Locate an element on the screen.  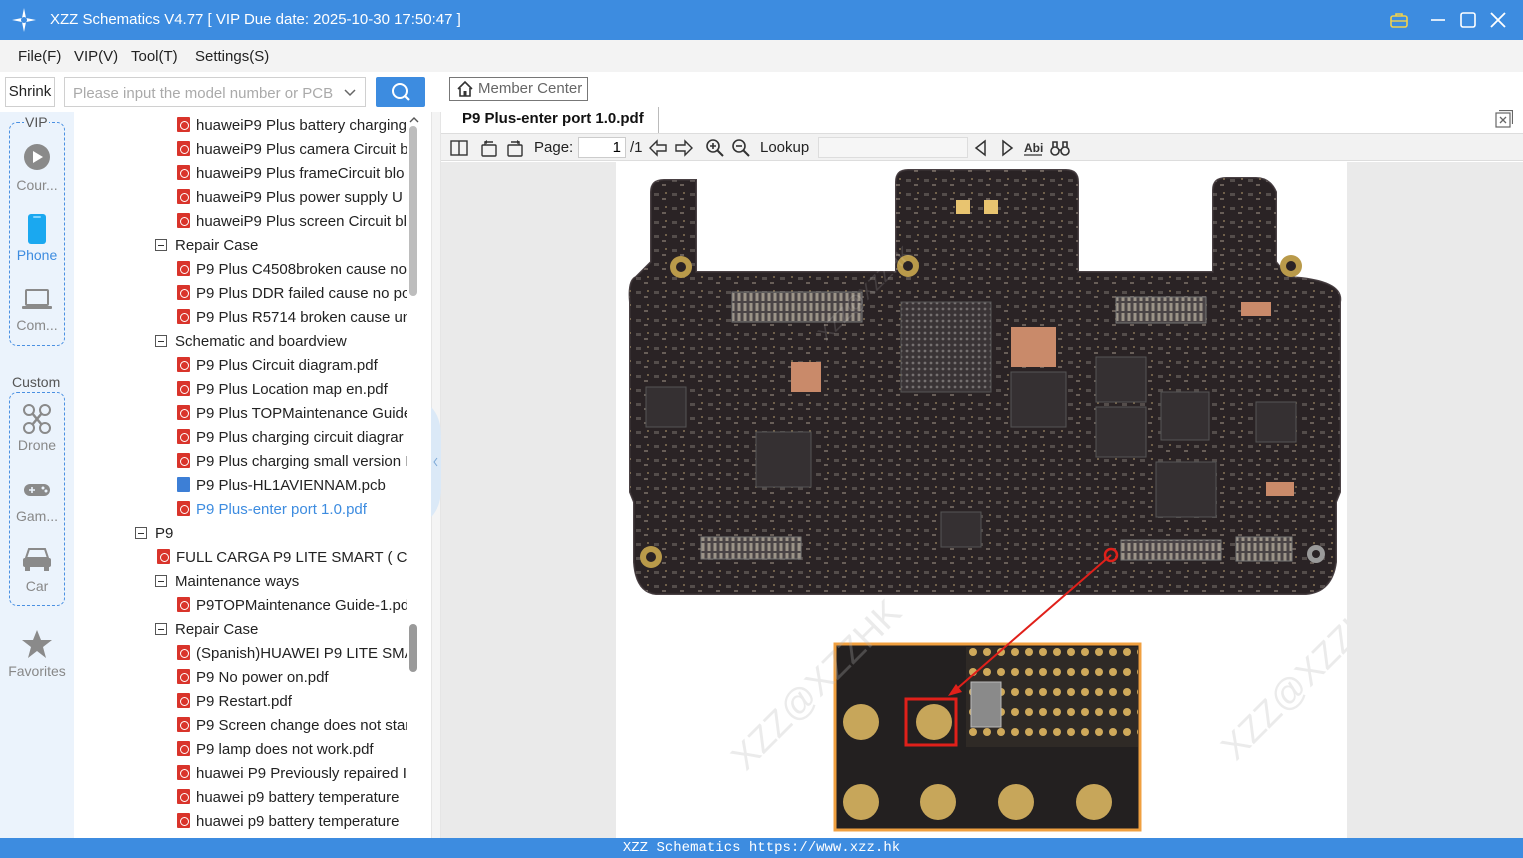
model-search-combo is located at coordinates (215, 92).